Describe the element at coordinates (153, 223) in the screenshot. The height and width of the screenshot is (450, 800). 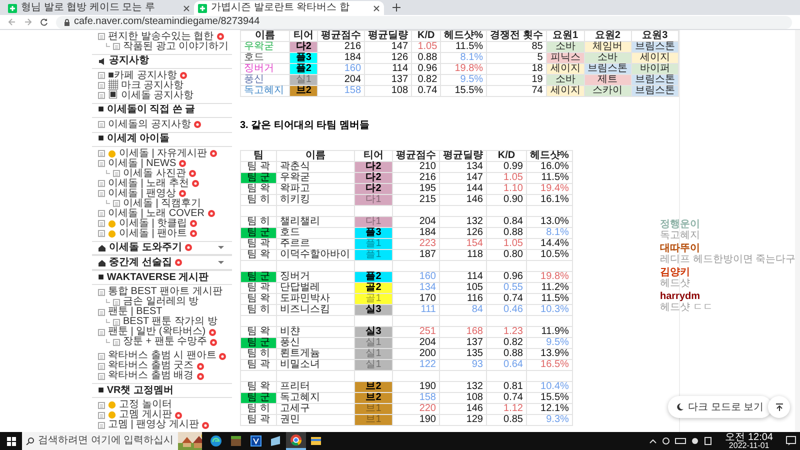
I see `board-link: 이세돌 | 핫클립` at that location.